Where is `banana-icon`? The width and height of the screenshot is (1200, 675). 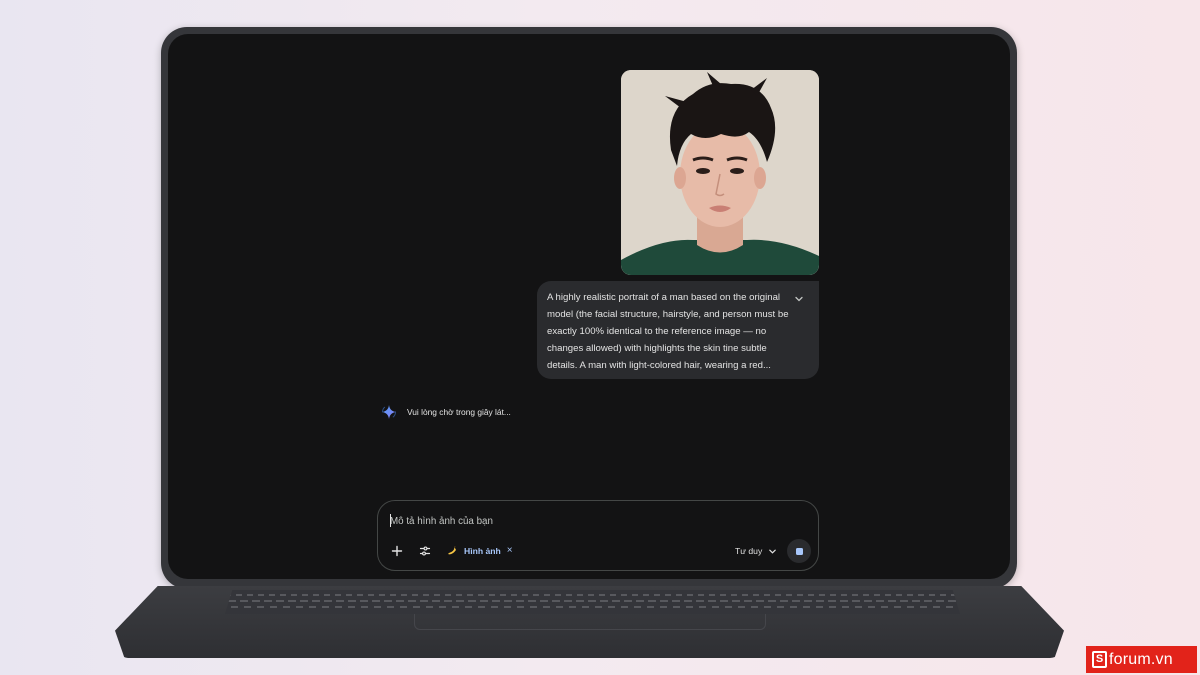
banana-icon is located at coordinates (452, 550).